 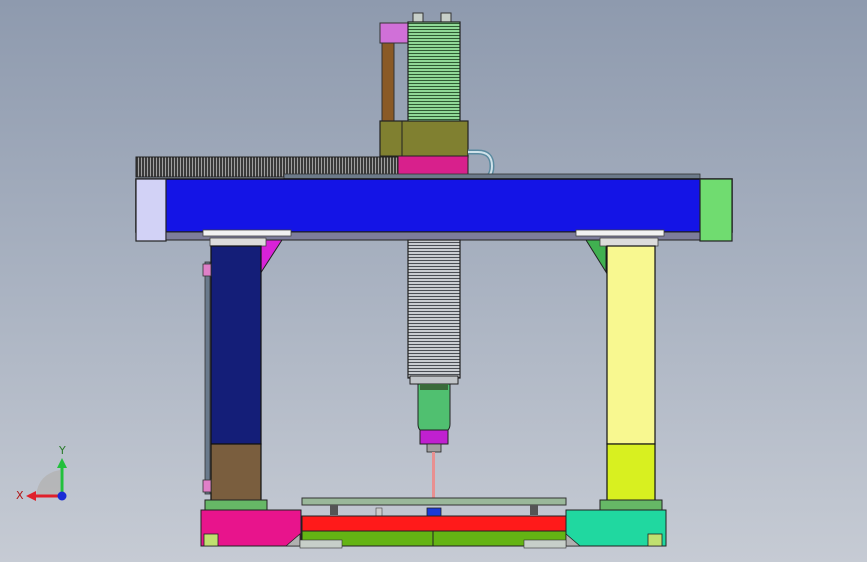 What do you see at coordinates (433, 475) in the screenshot?
I see `cutter-bit` at bounding box center [433, 475].